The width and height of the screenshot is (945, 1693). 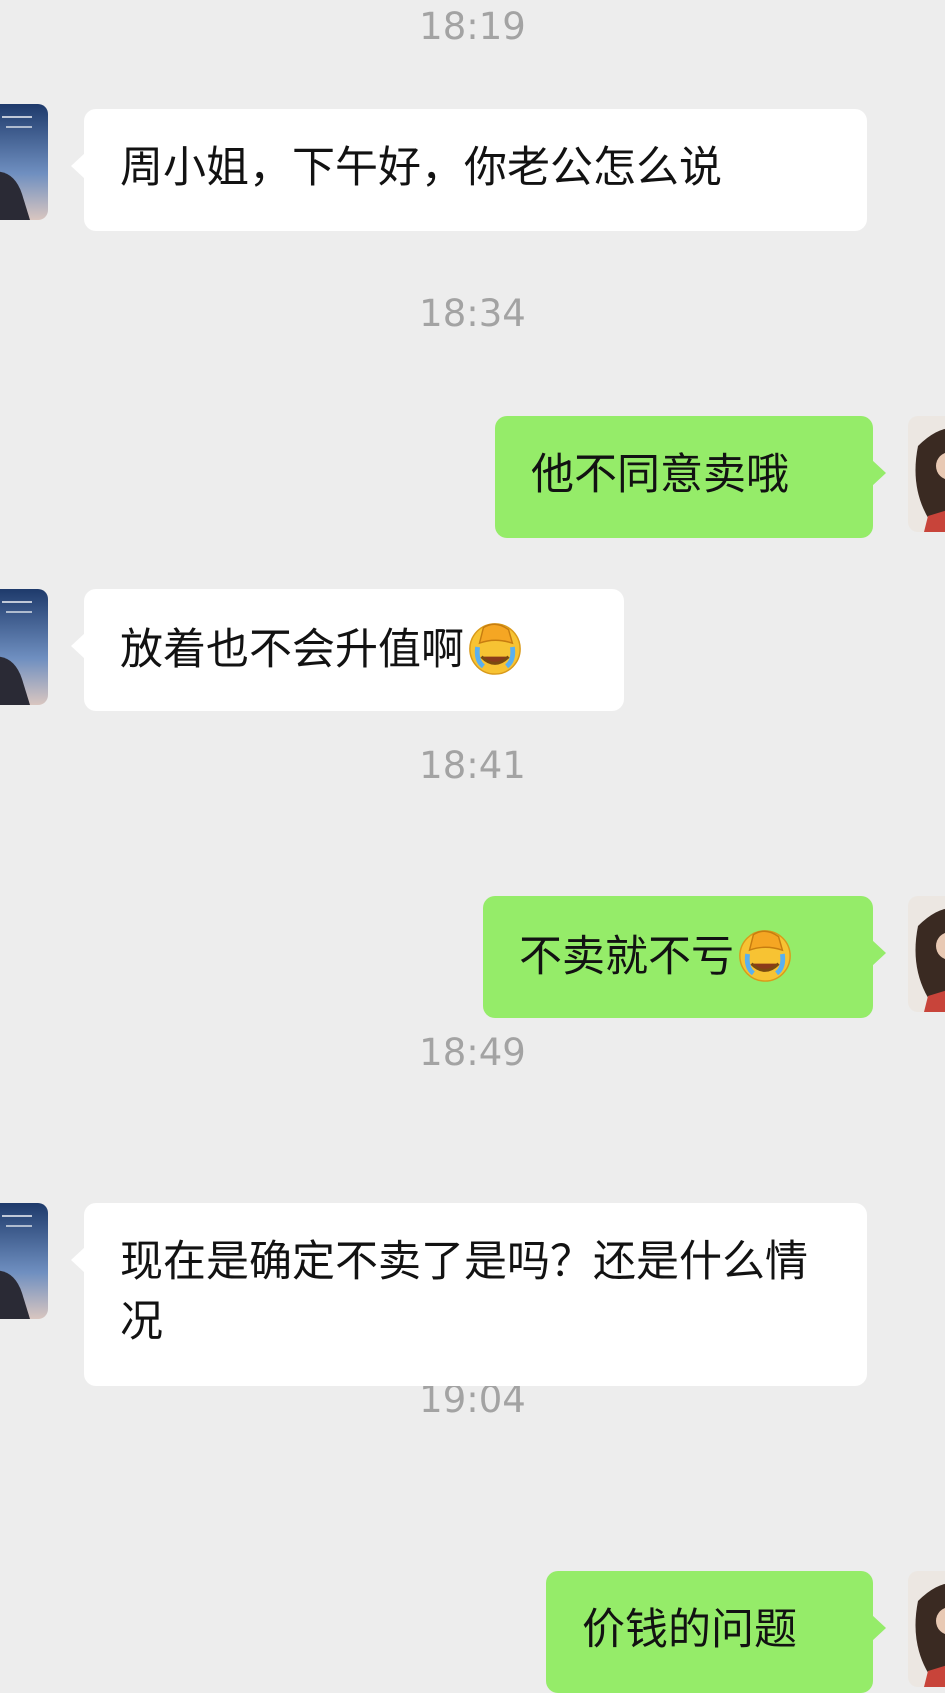 What do you see at coordinates (421, 168) in the screenshot?
I see `message-text: 周小姐，下午好，你老公怎么说` at bounding box center [421, 168].